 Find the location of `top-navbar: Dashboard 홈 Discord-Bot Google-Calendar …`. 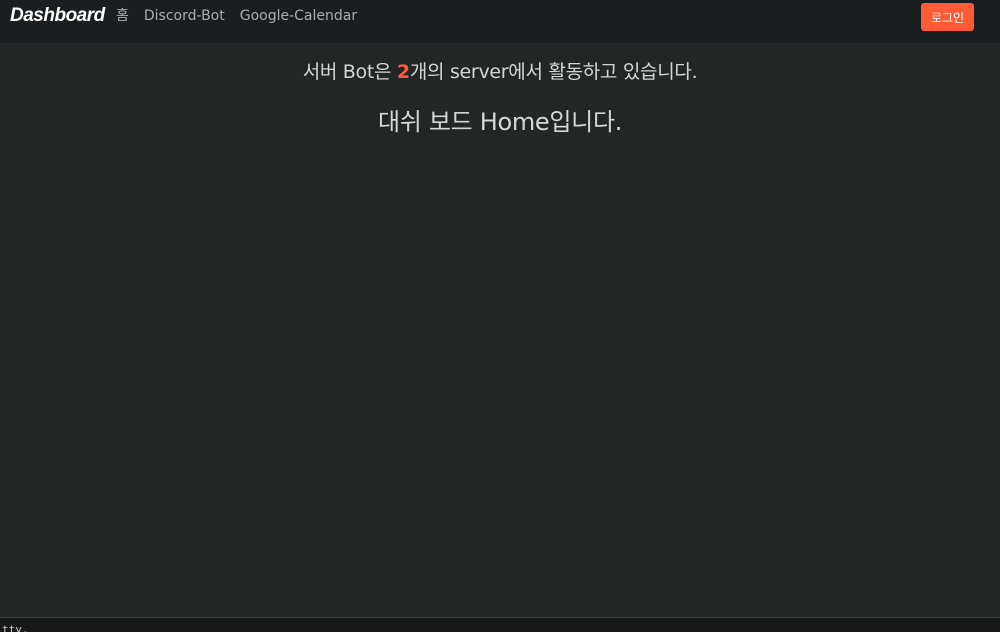

top-navbar: Dashboard 홈 Discord-Bot Google-Calendar … is located at coordinates (500, 21).